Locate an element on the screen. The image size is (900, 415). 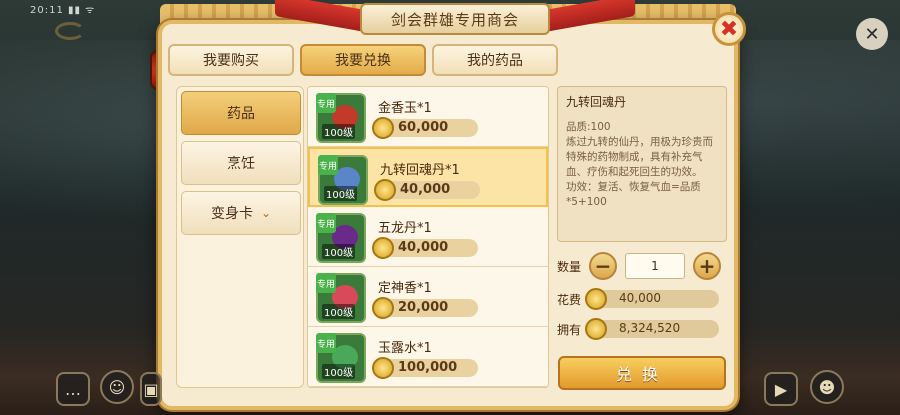
price-bar: 60,000 is located at coordinates (425, 128).